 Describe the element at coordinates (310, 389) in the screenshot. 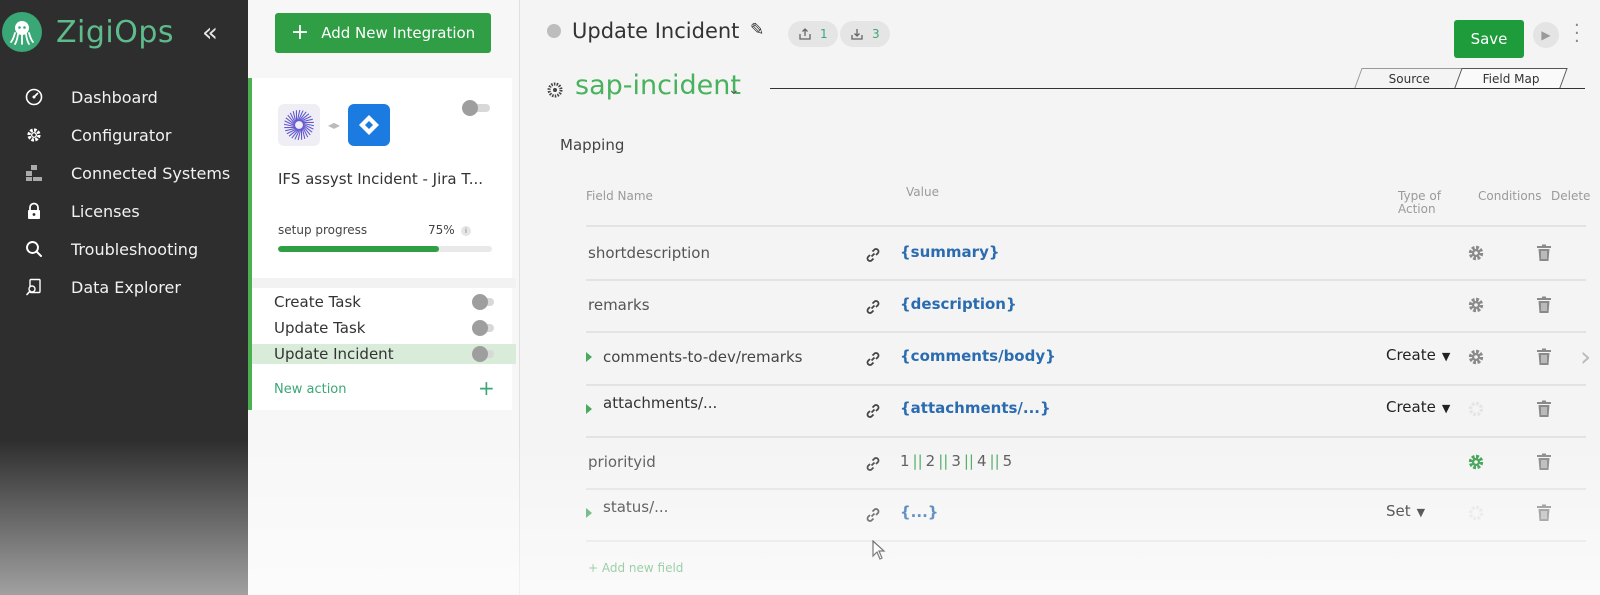

I see `new-action-link: New action` at that location.